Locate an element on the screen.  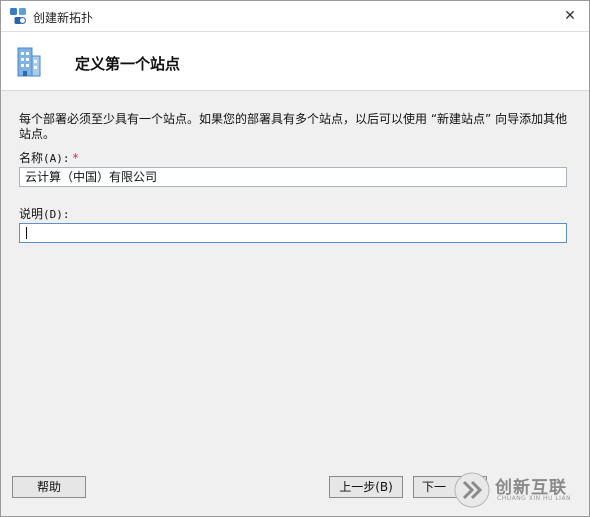
building-icon is located at coordinates (28, 61).